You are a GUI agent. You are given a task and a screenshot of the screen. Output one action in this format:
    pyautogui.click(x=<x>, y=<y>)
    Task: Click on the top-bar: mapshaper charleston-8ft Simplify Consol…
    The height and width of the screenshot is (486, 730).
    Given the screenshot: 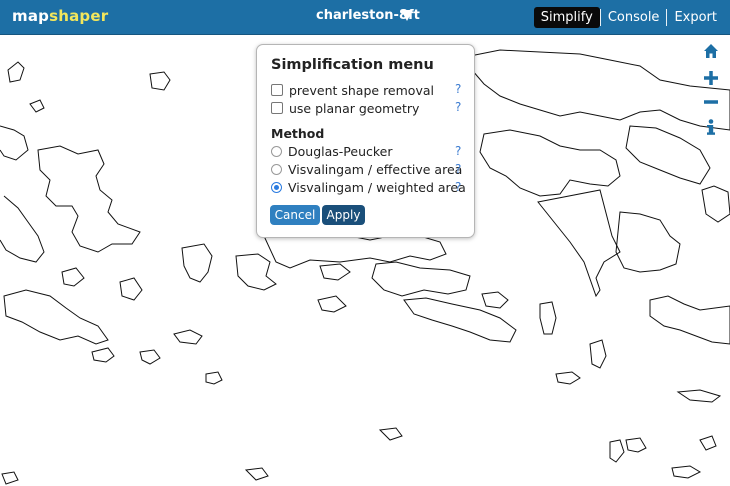 What is the action you would take?
    pyautogui.click(x=365, y=17)
    